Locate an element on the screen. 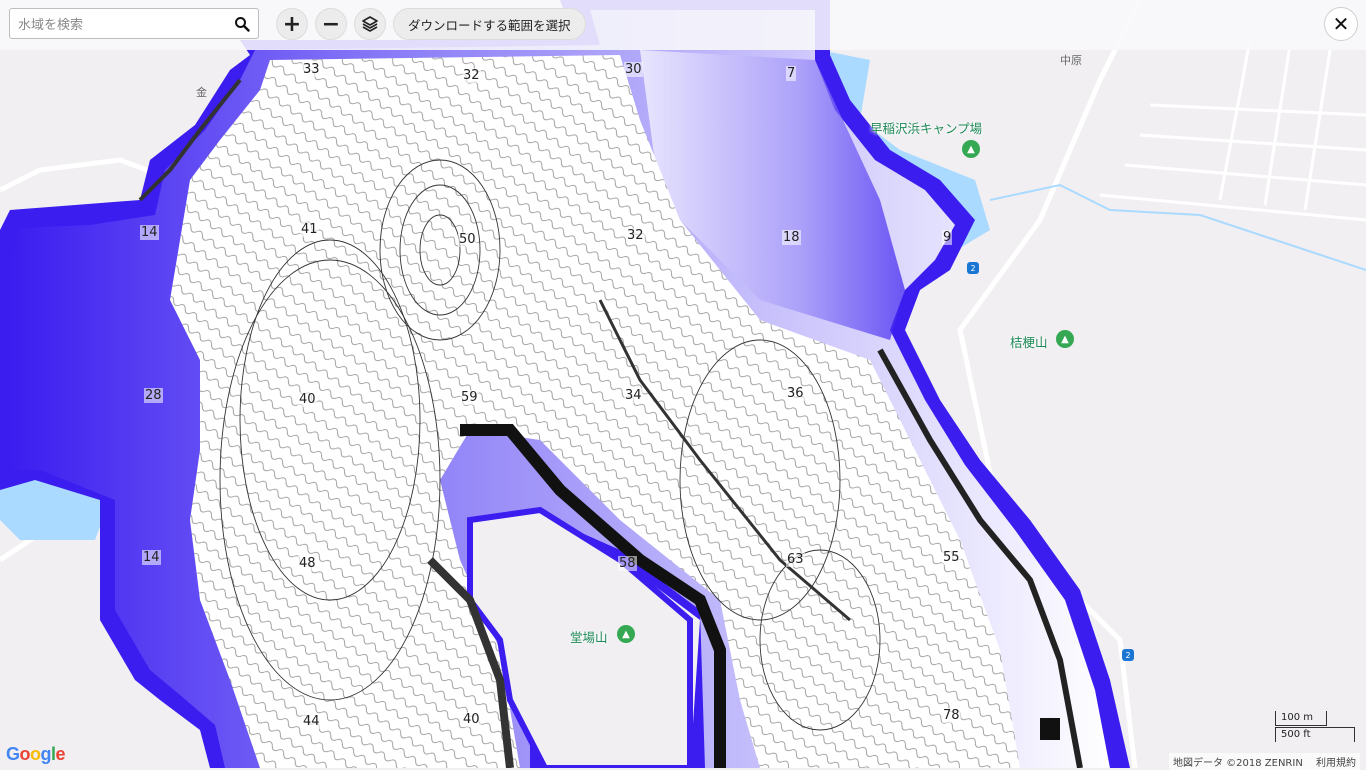 Image resolution: width=1366 pixels, height=770 pixels. depth-label: 7 is located at coordinates (791, 73).